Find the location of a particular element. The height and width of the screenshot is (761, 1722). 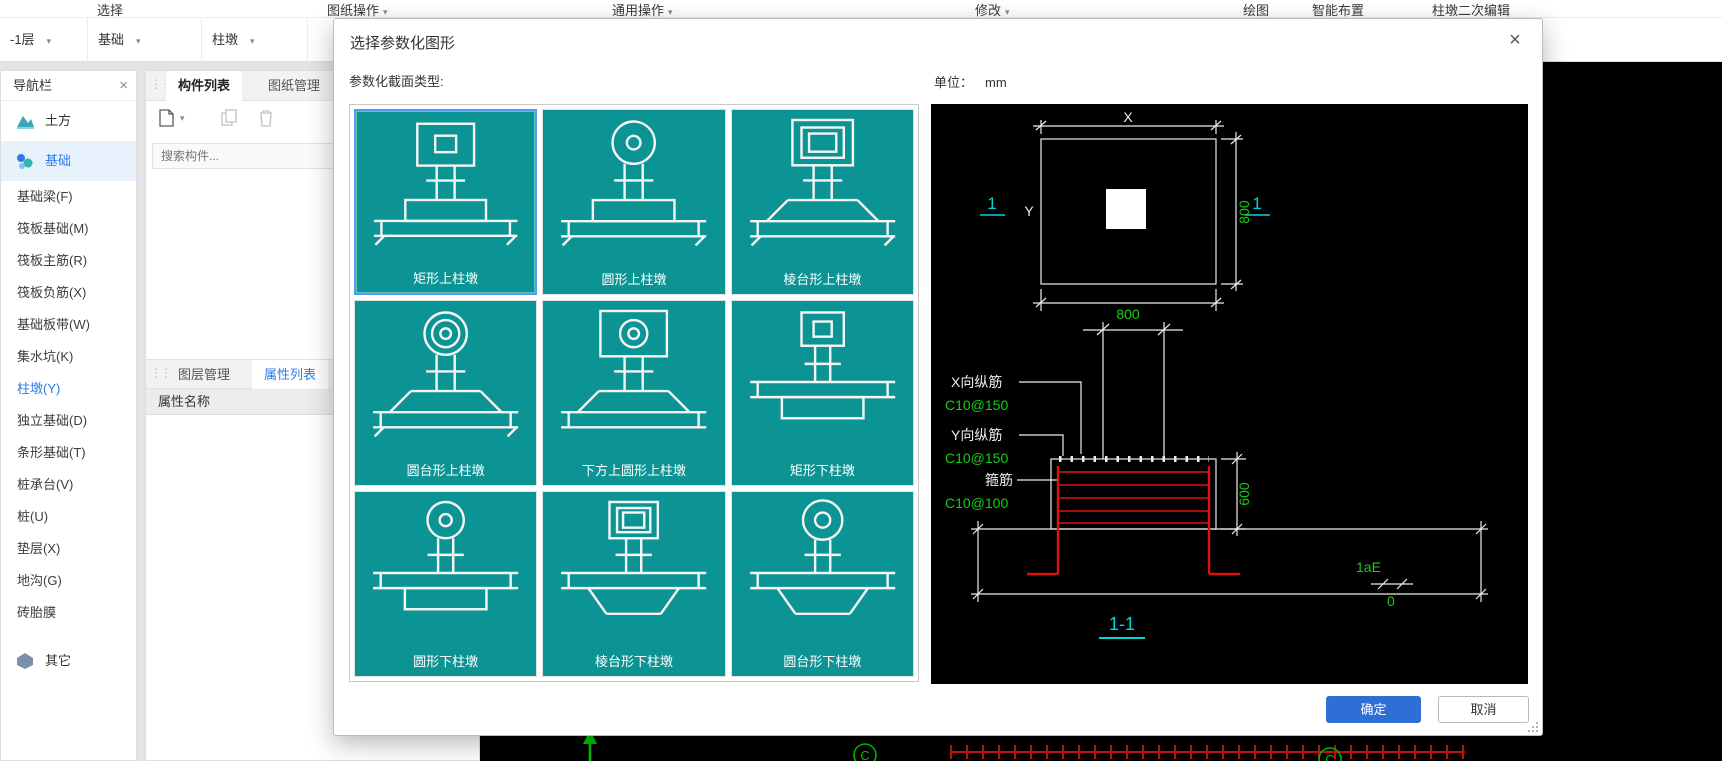

sidebar-item-raft-negative-rebar: 筏板负筋(X) is located at coordinates (68, 293).